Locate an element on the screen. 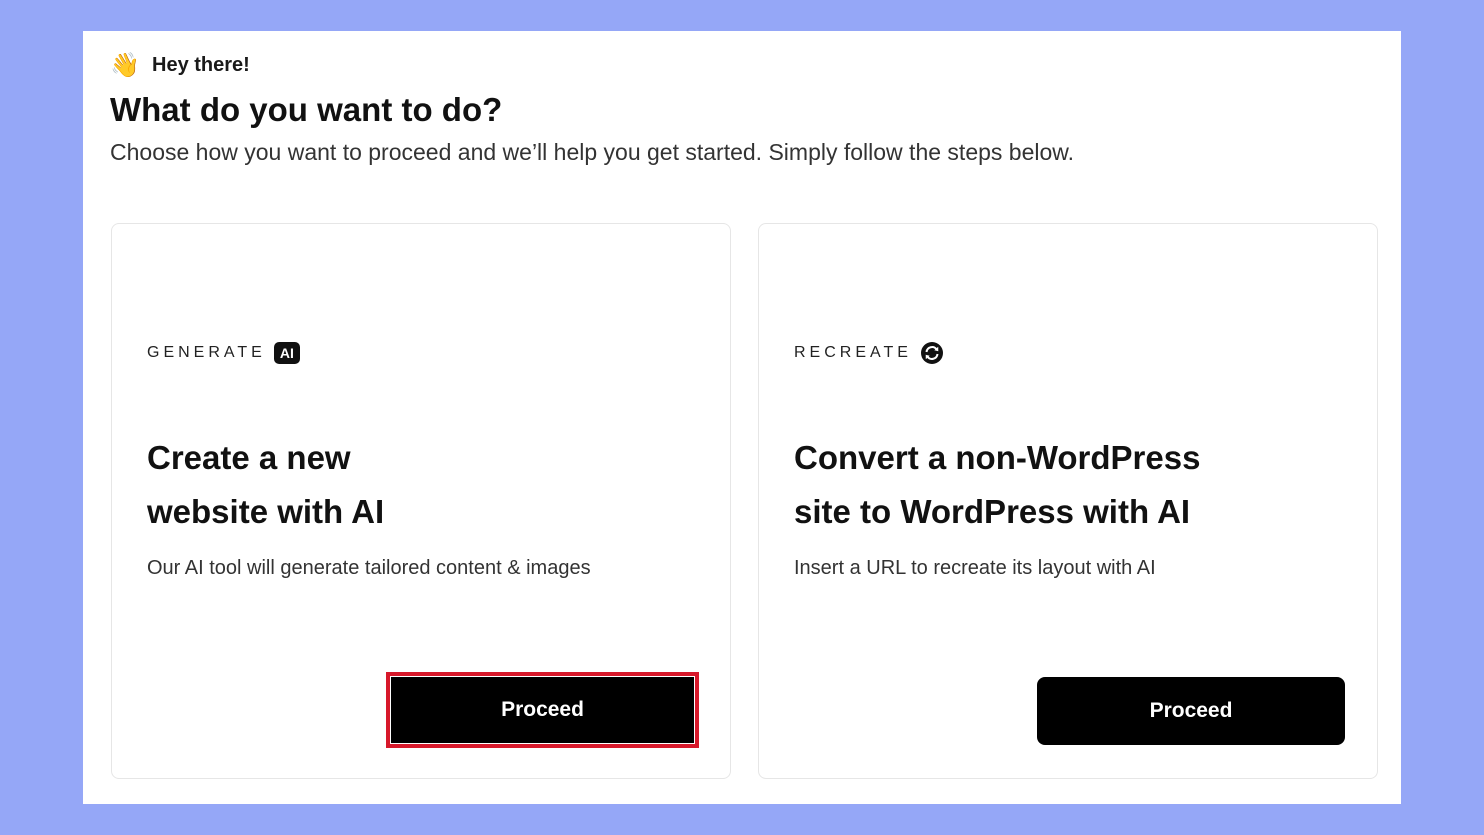  card-title-line-2: website with AI is located at coordinates (266, 511).